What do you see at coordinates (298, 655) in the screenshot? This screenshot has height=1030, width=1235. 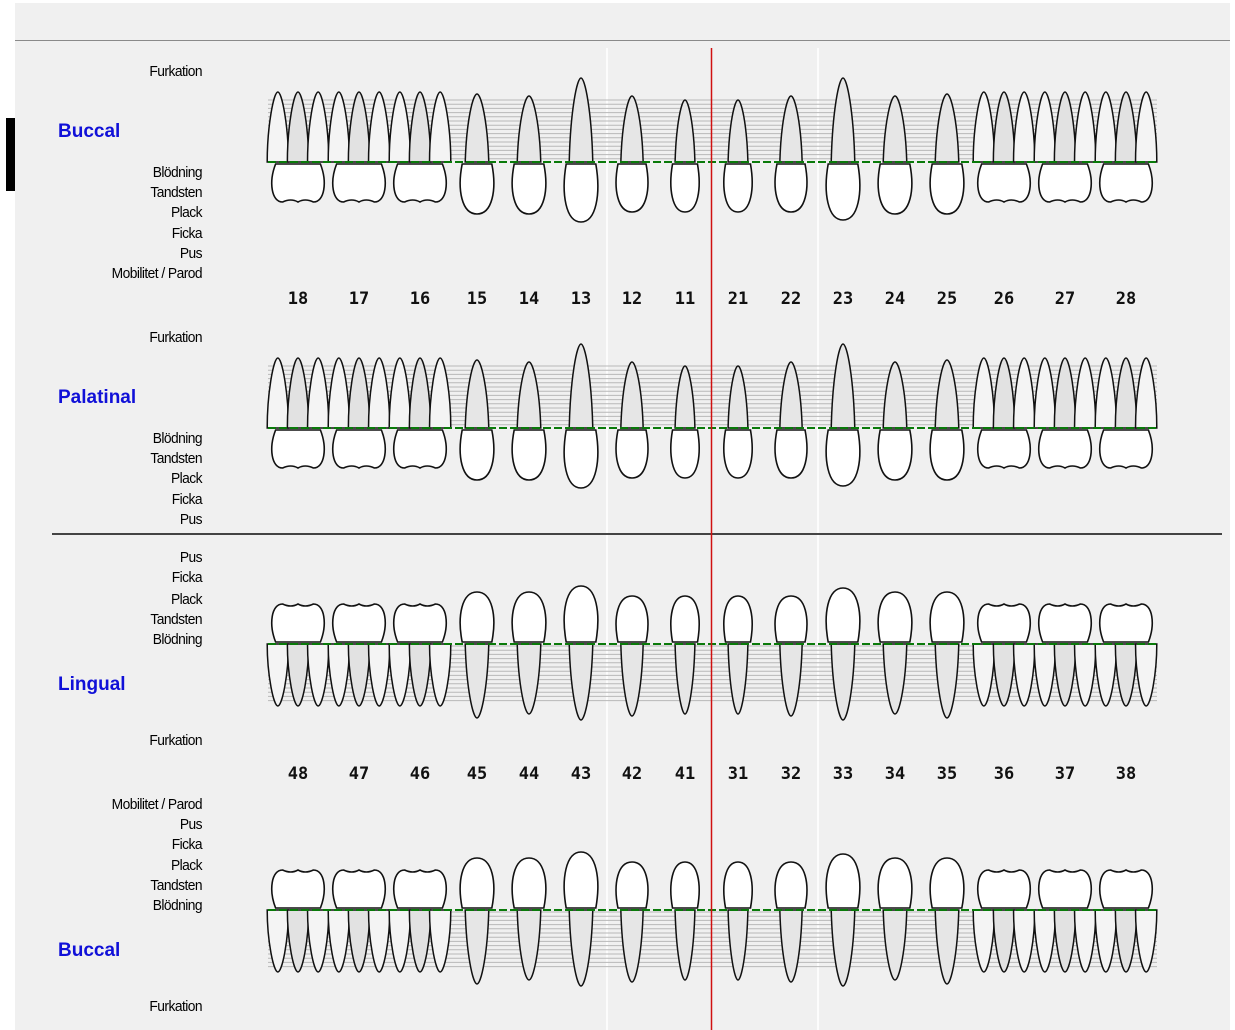 I see `tooth-48-lingual` at bounding box center [298, 655].